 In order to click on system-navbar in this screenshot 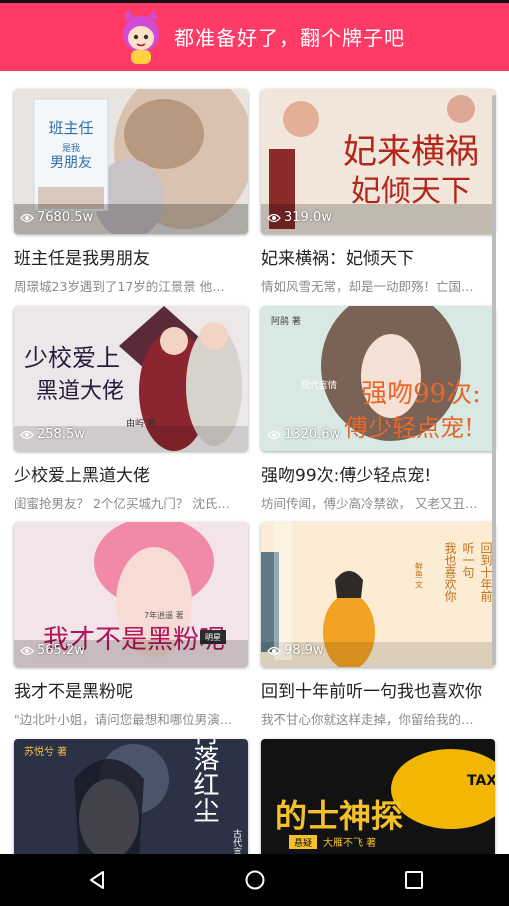, I will do `click(254, 880)`.